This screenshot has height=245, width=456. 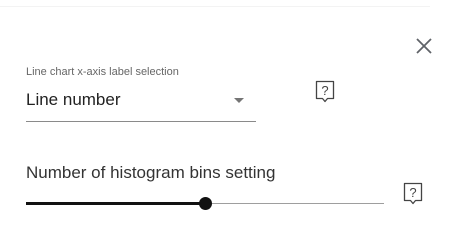 What do you see at coordinates (151, 172) in the screenshot?
I see `histogram-bins-label: Number of histogram bins setting` at bounding box center [151, 172].